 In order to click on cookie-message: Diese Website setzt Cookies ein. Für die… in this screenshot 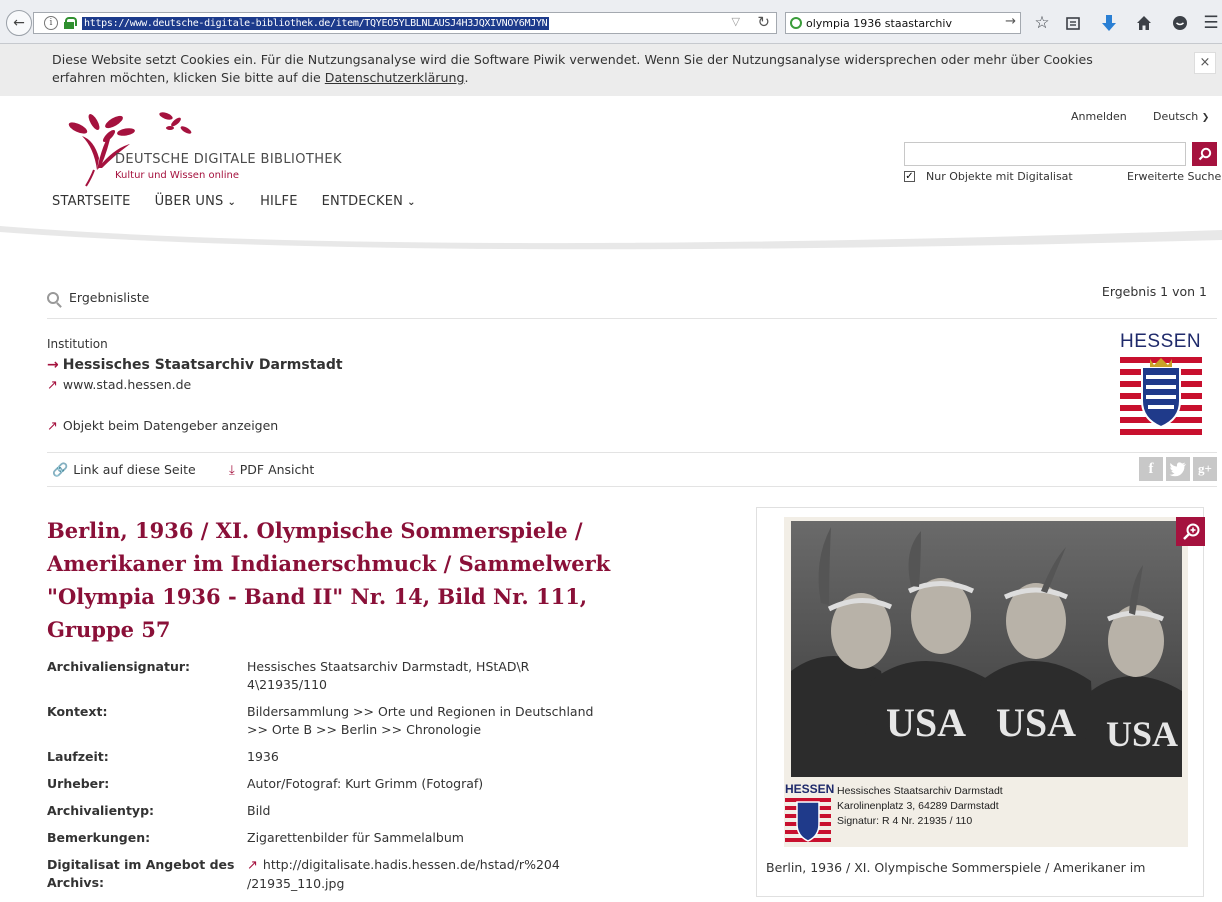, I will do `click(572, 68)`.